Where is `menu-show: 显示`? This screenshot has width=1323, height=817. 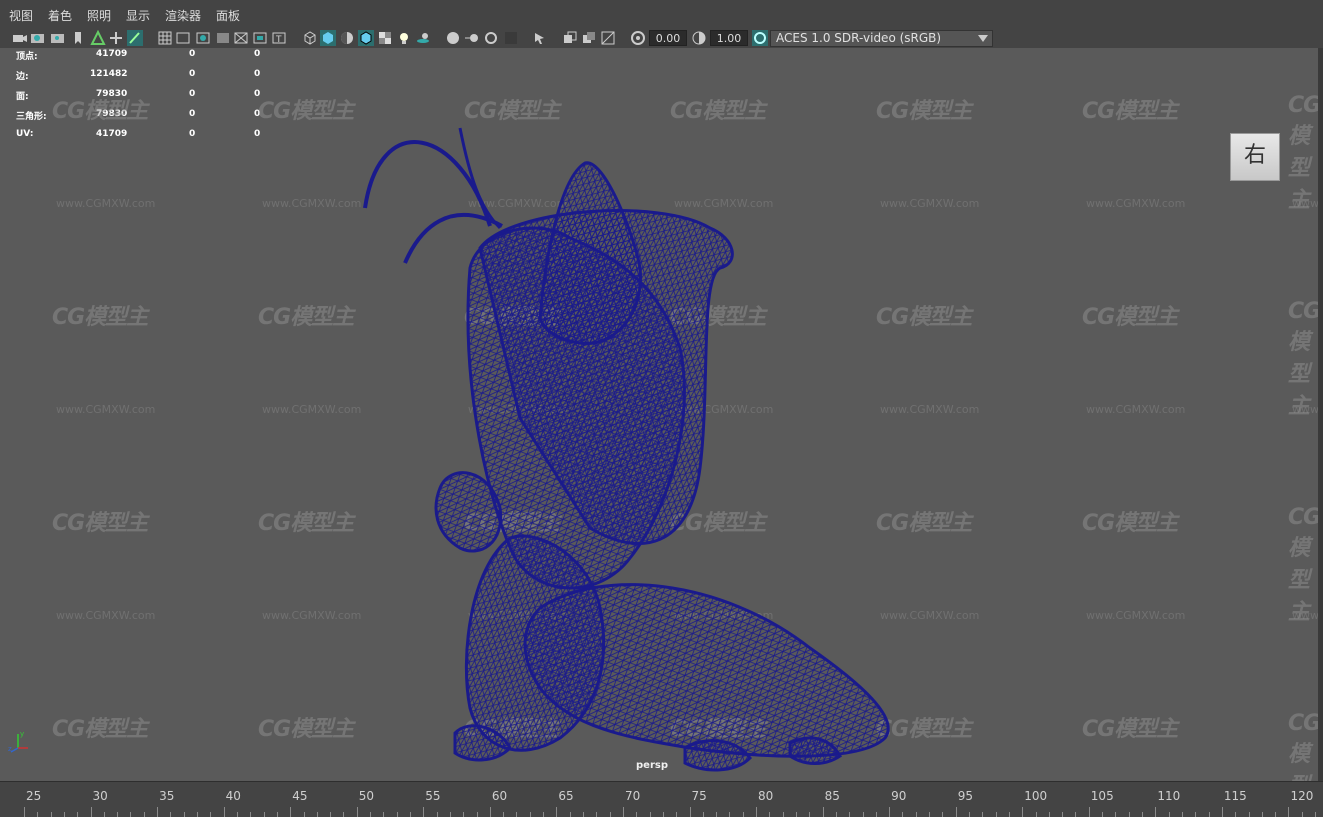
menu-show: 显示 is located at coordinates (138, 15).